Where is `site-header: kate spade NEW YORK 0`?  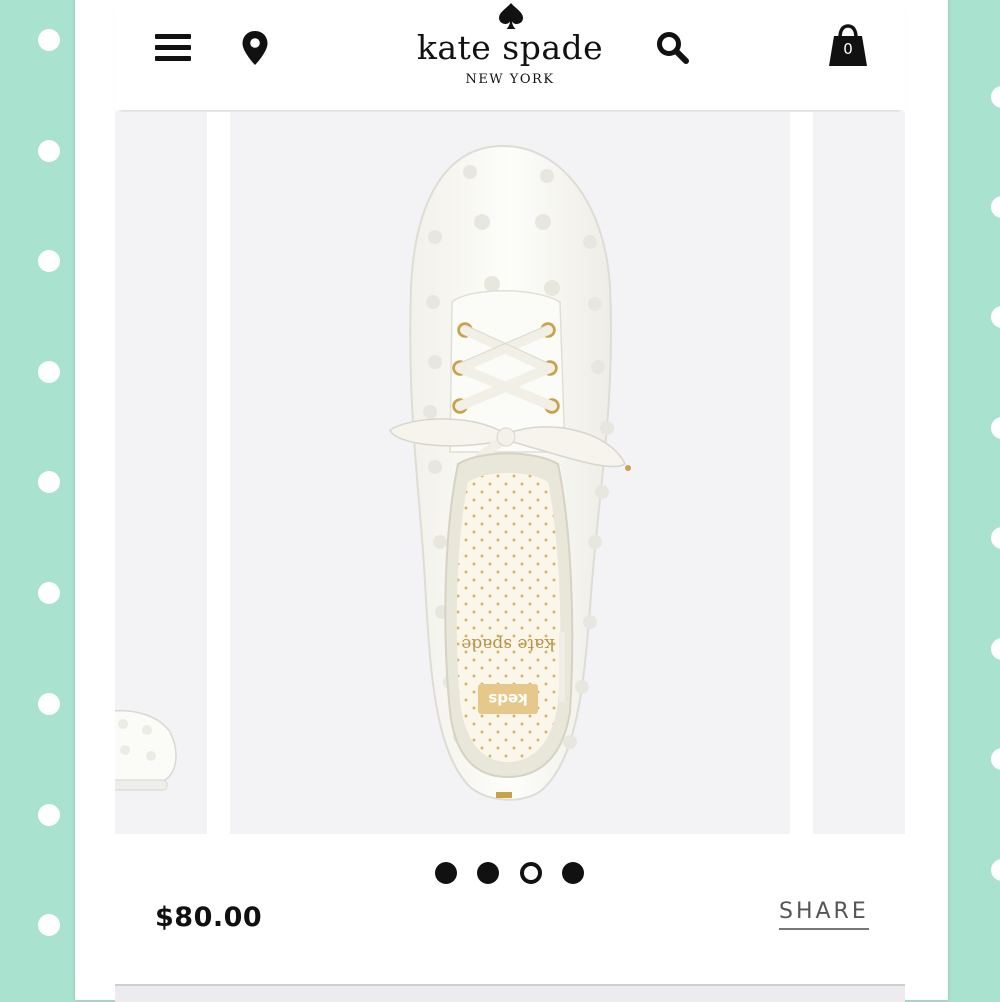 site-header: kate spade NEW YORK 0 is located at coordinates (510, 55).